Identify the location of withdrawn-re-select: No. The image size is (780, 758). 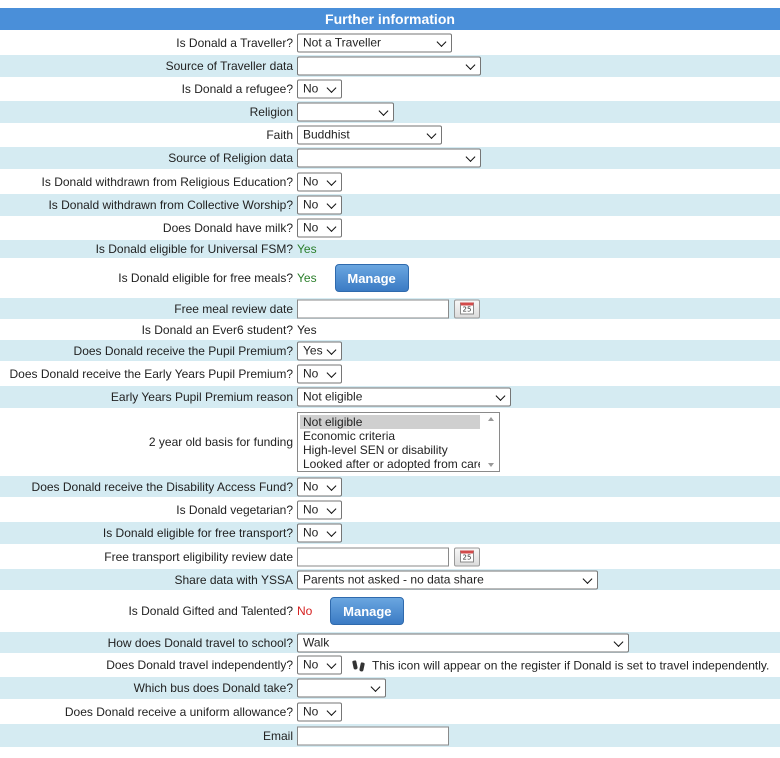
(319, 182).